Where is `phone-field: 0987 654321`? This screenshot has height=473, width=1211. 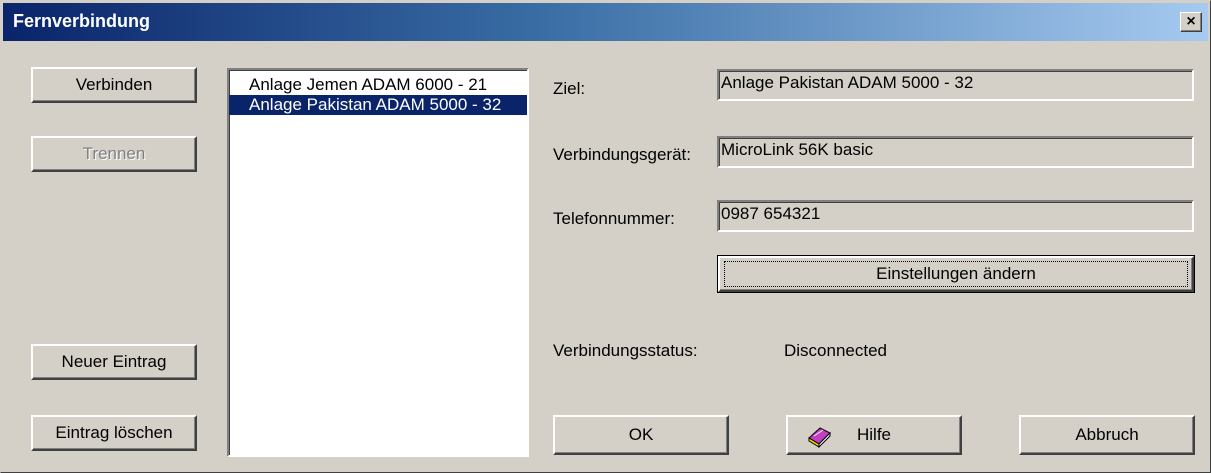 phone-field: 0987 654321 is located at coordinates (955, 216).